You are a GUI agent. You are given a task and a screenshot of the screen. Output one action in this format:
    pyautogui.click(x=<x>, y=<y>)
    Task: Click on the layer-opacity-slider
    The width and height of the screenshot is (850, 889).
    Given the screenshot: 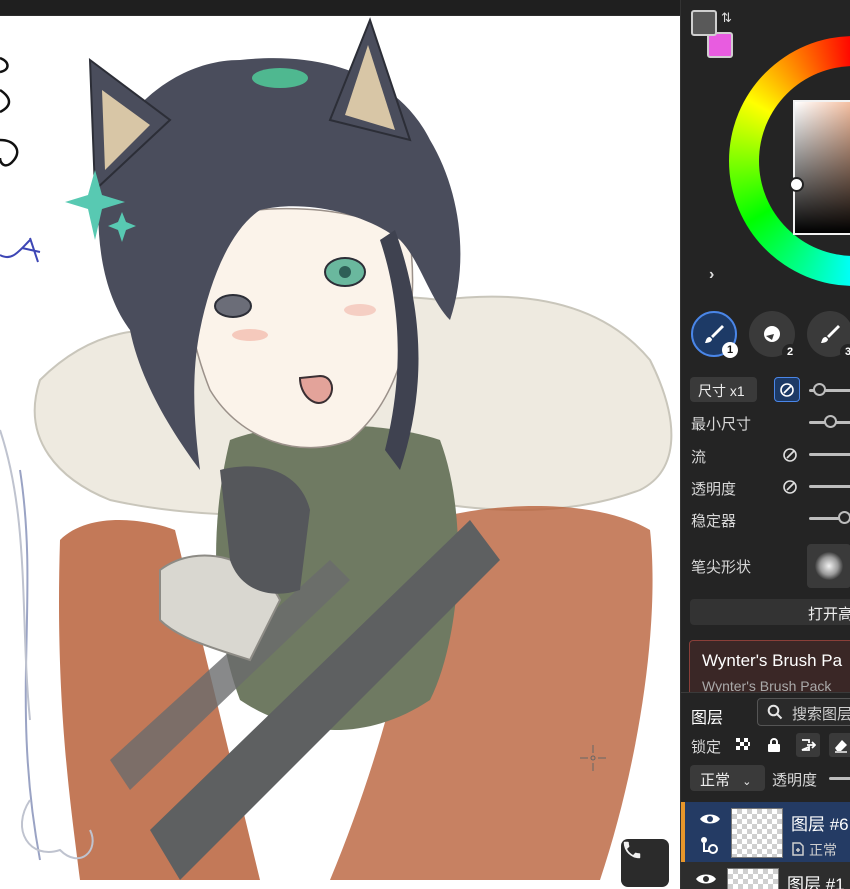 What is the action you would take?
    pyautogui.click(x=839, y=778)
    